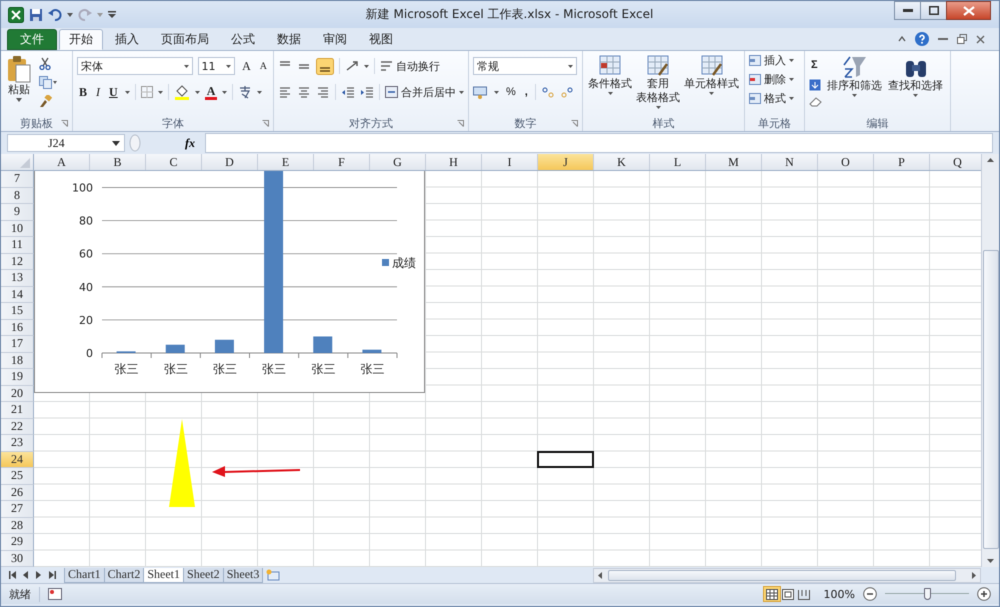 The width and height of the screenshot is (1000, 607). What do you see at coordinates (98, 92) in the screenshot?
I see `italic-button: I` at bounding box center [98, 92].